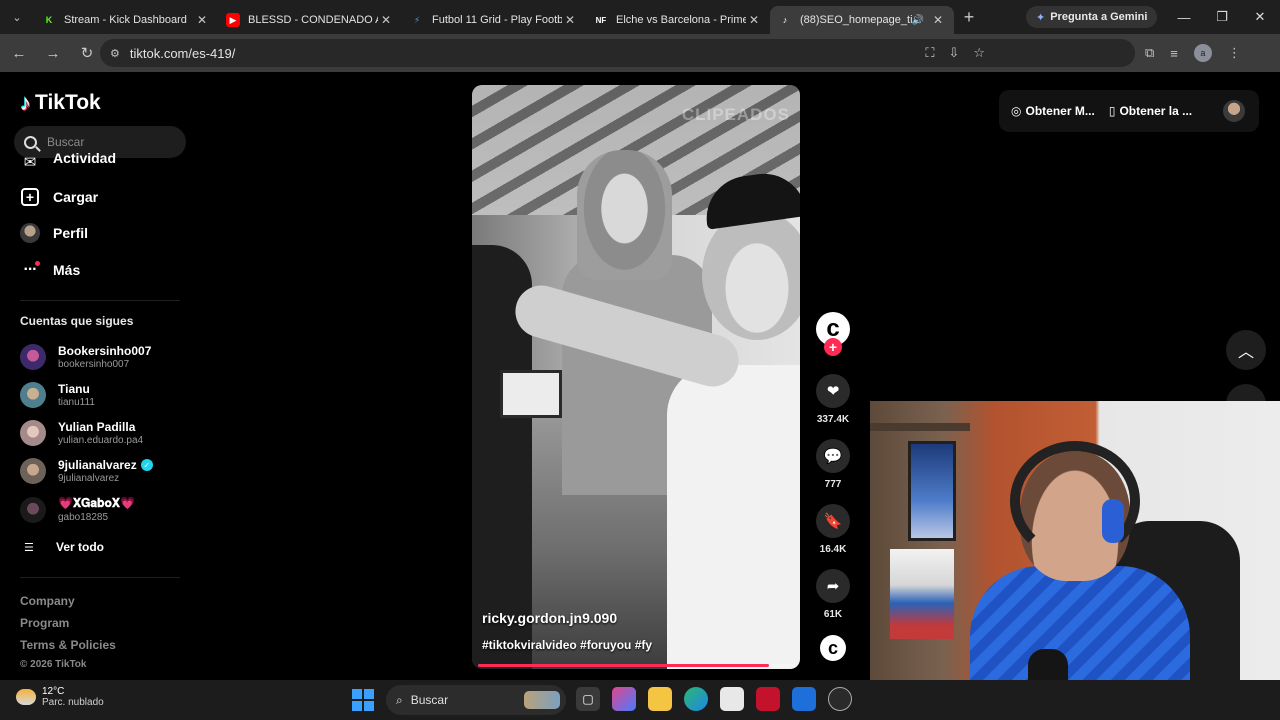  I want to click on footer-link-terms: Terms & Policies, so click(68, 645).